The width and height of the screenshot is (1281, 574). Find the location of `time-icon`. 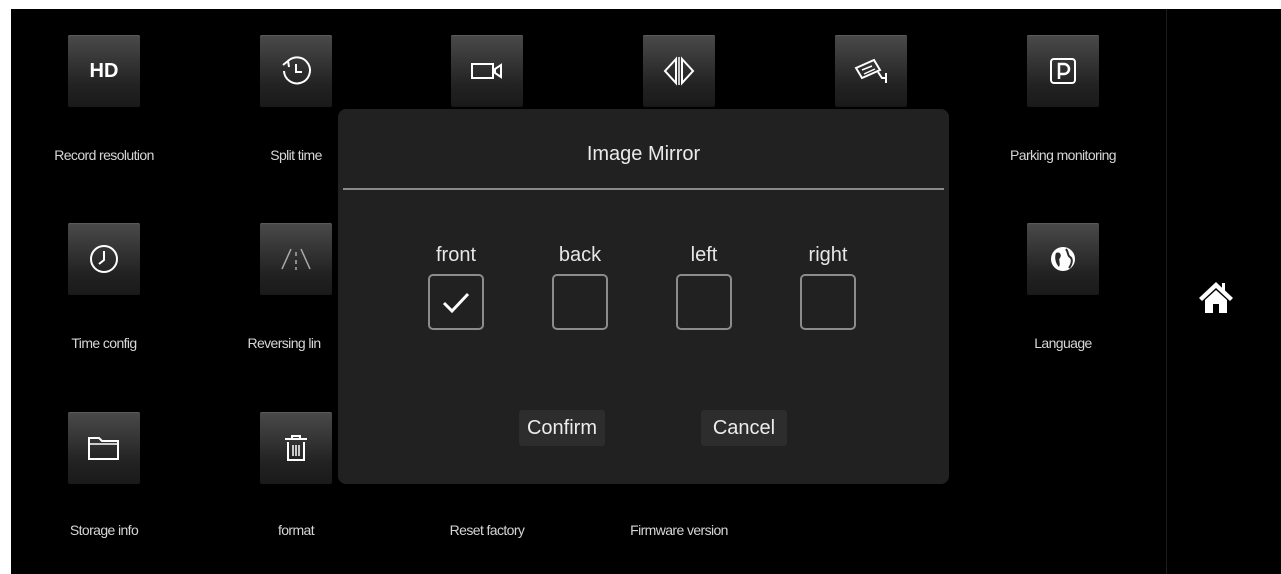

time-icon is located at coordinates (104, 259).